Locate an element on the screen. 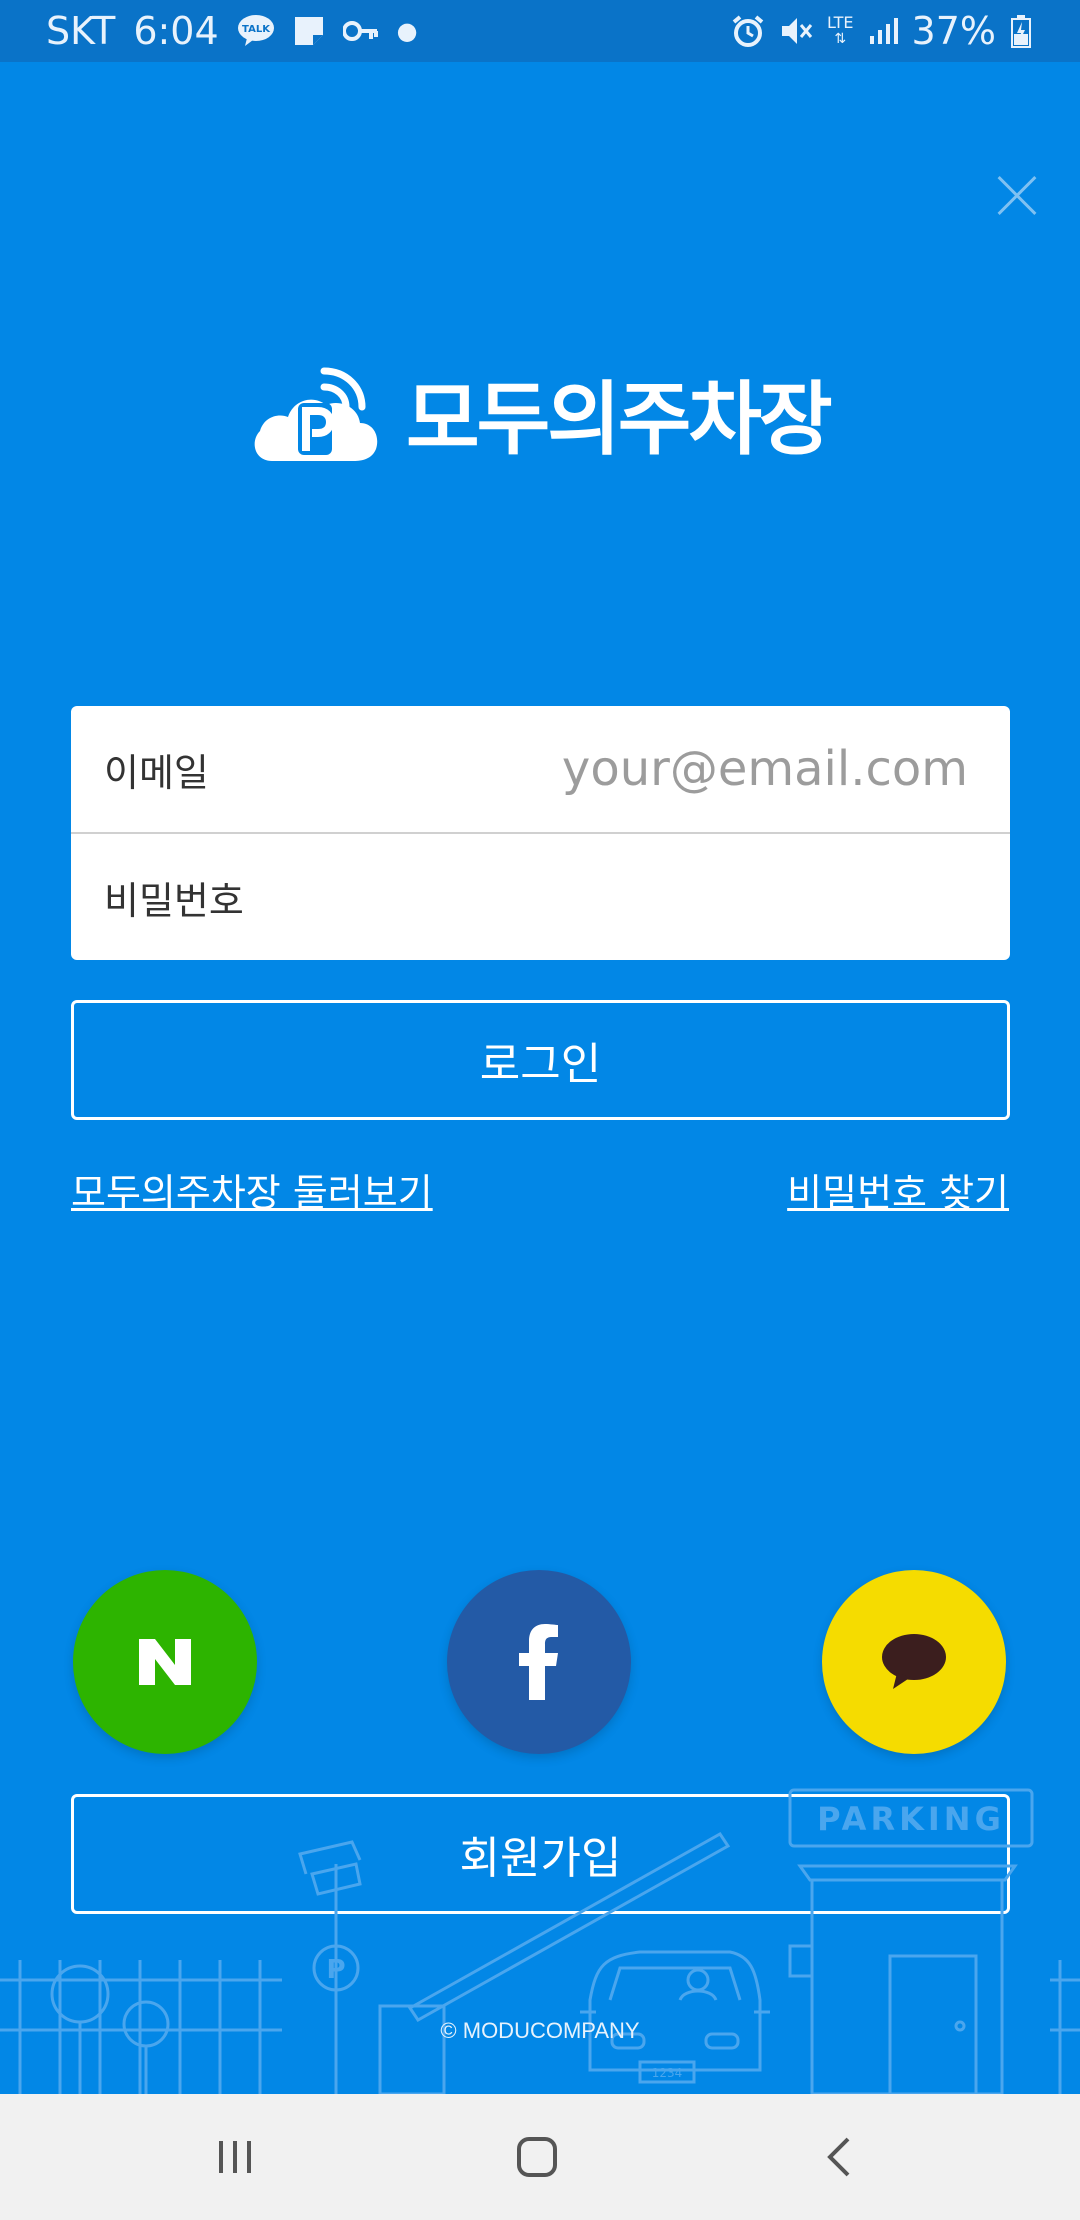  email-row: 이메일 is located at coordinates (540, 770).